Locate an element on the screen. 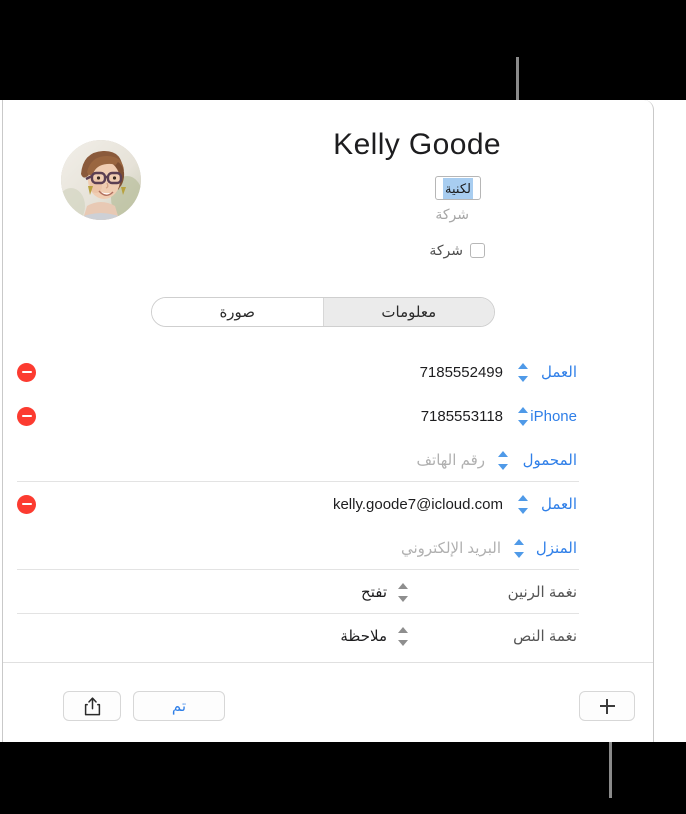 This screenshot has width=686, height=814. done-button-label: تم is located at coordinates (179, 706).